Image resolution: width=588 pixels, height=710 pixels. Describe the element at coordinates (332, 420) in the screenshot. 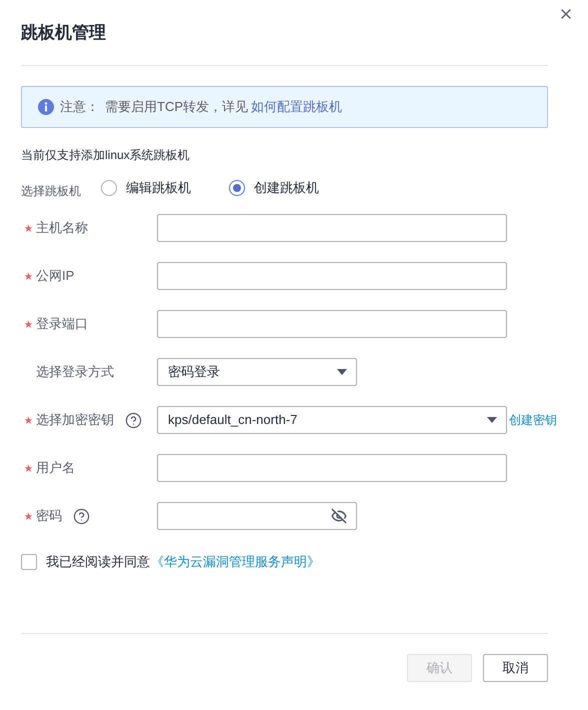

I see `select-field: kps/default_cn-north-7` at that location.